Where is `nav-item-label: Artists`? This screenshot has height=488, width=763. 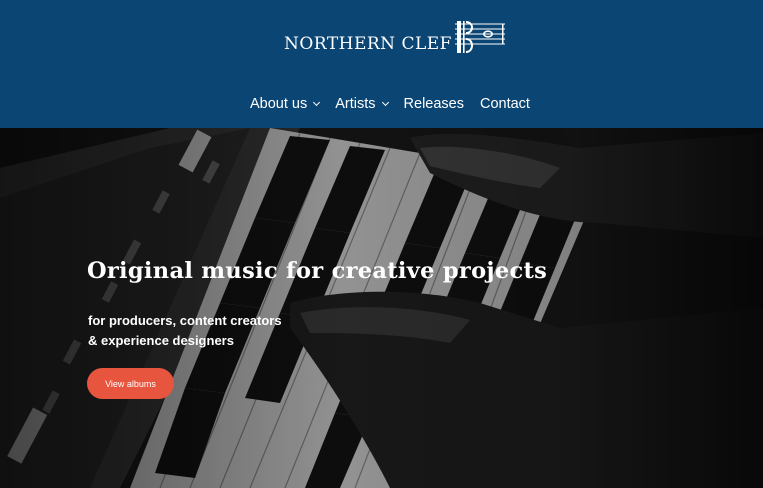
nav-item-label: Artists is located at coordinates (355, 104).